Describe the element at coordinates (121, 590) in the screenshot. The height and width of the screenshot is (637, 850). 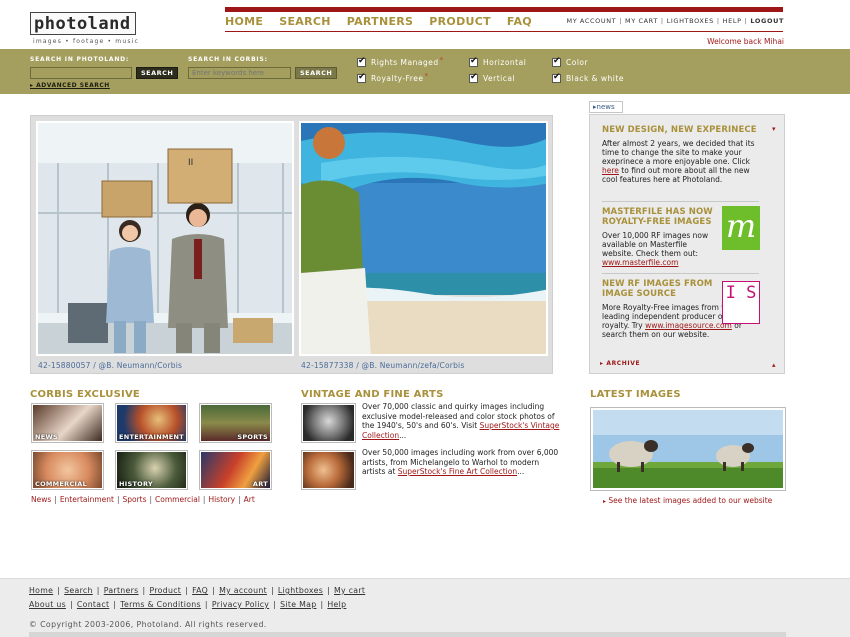
I see `footer-partners: Partners` at that location.